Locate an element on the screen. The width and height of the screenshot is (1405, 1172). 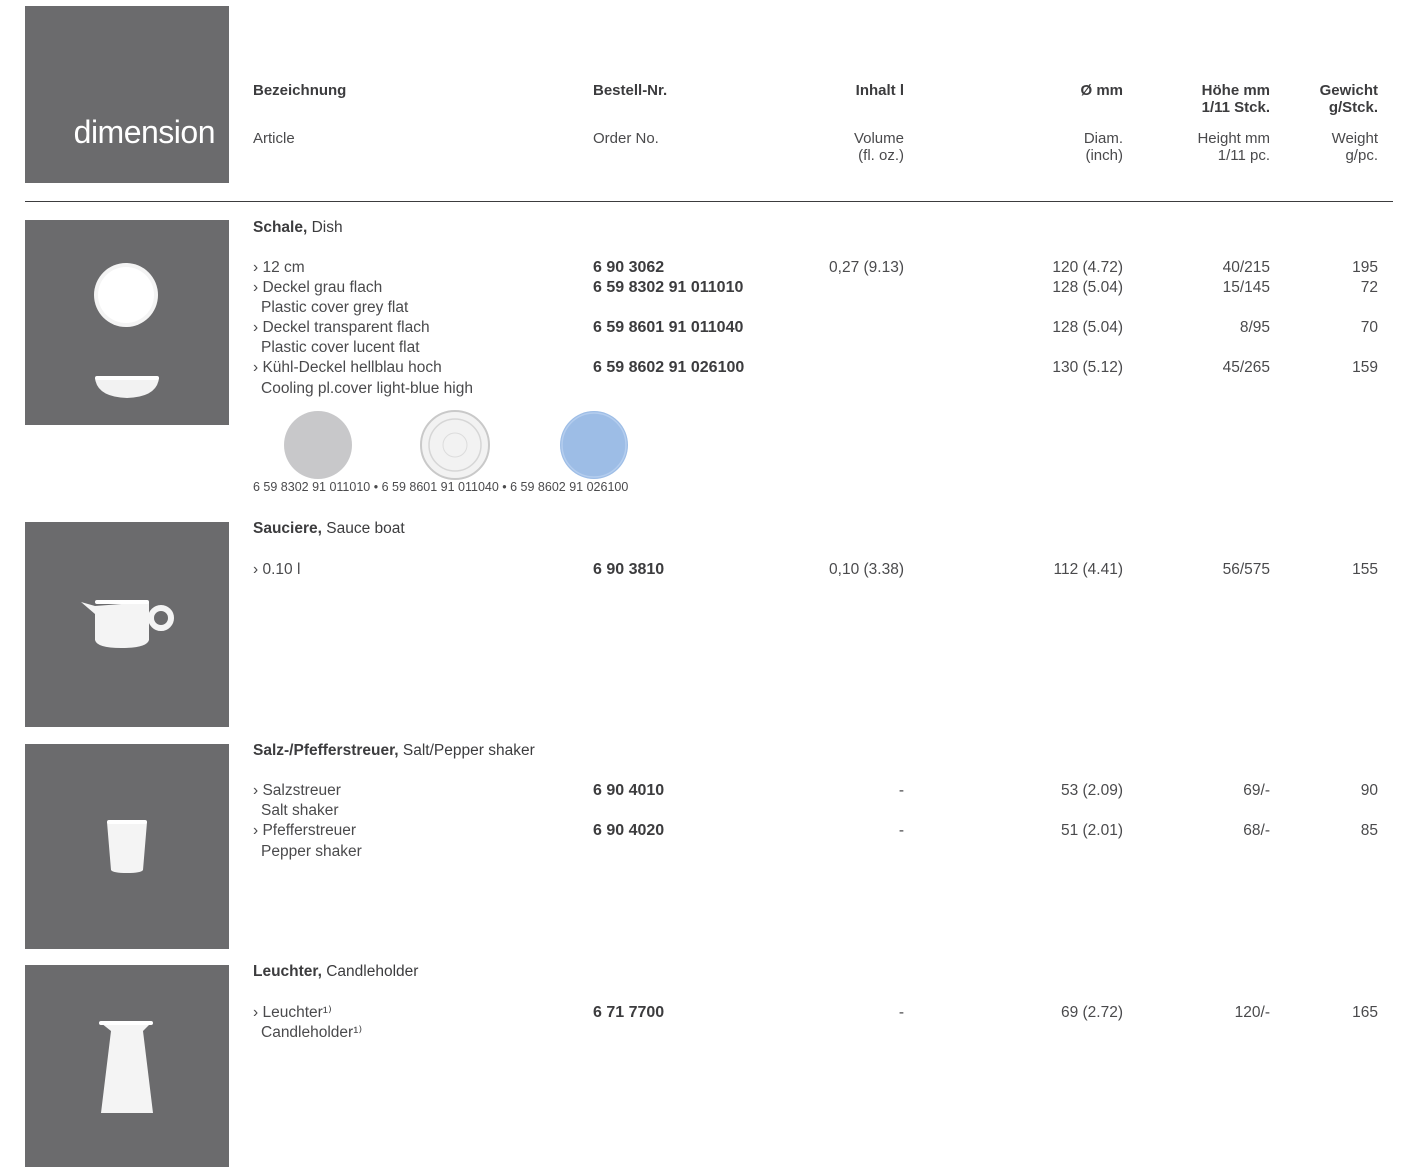
row-weight: 90 is located at coordinates (1369, 790).